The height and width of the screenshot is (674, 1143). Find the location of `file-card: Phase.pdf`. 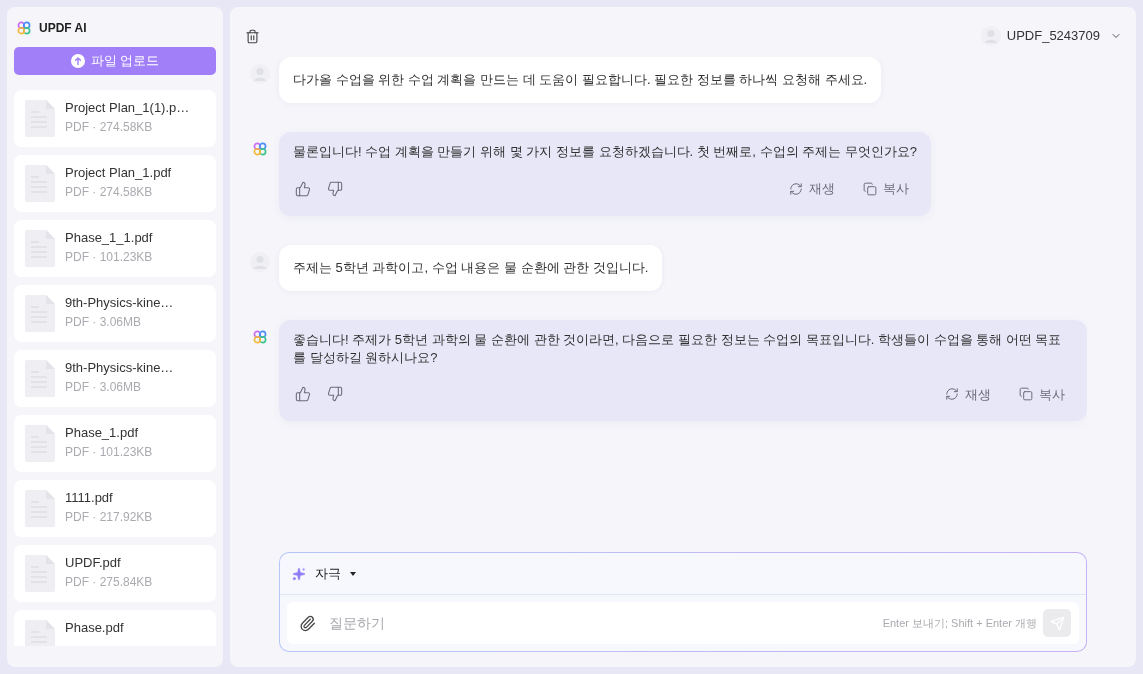

file-card: Phase.pdf is located at coordinates (115, 628).